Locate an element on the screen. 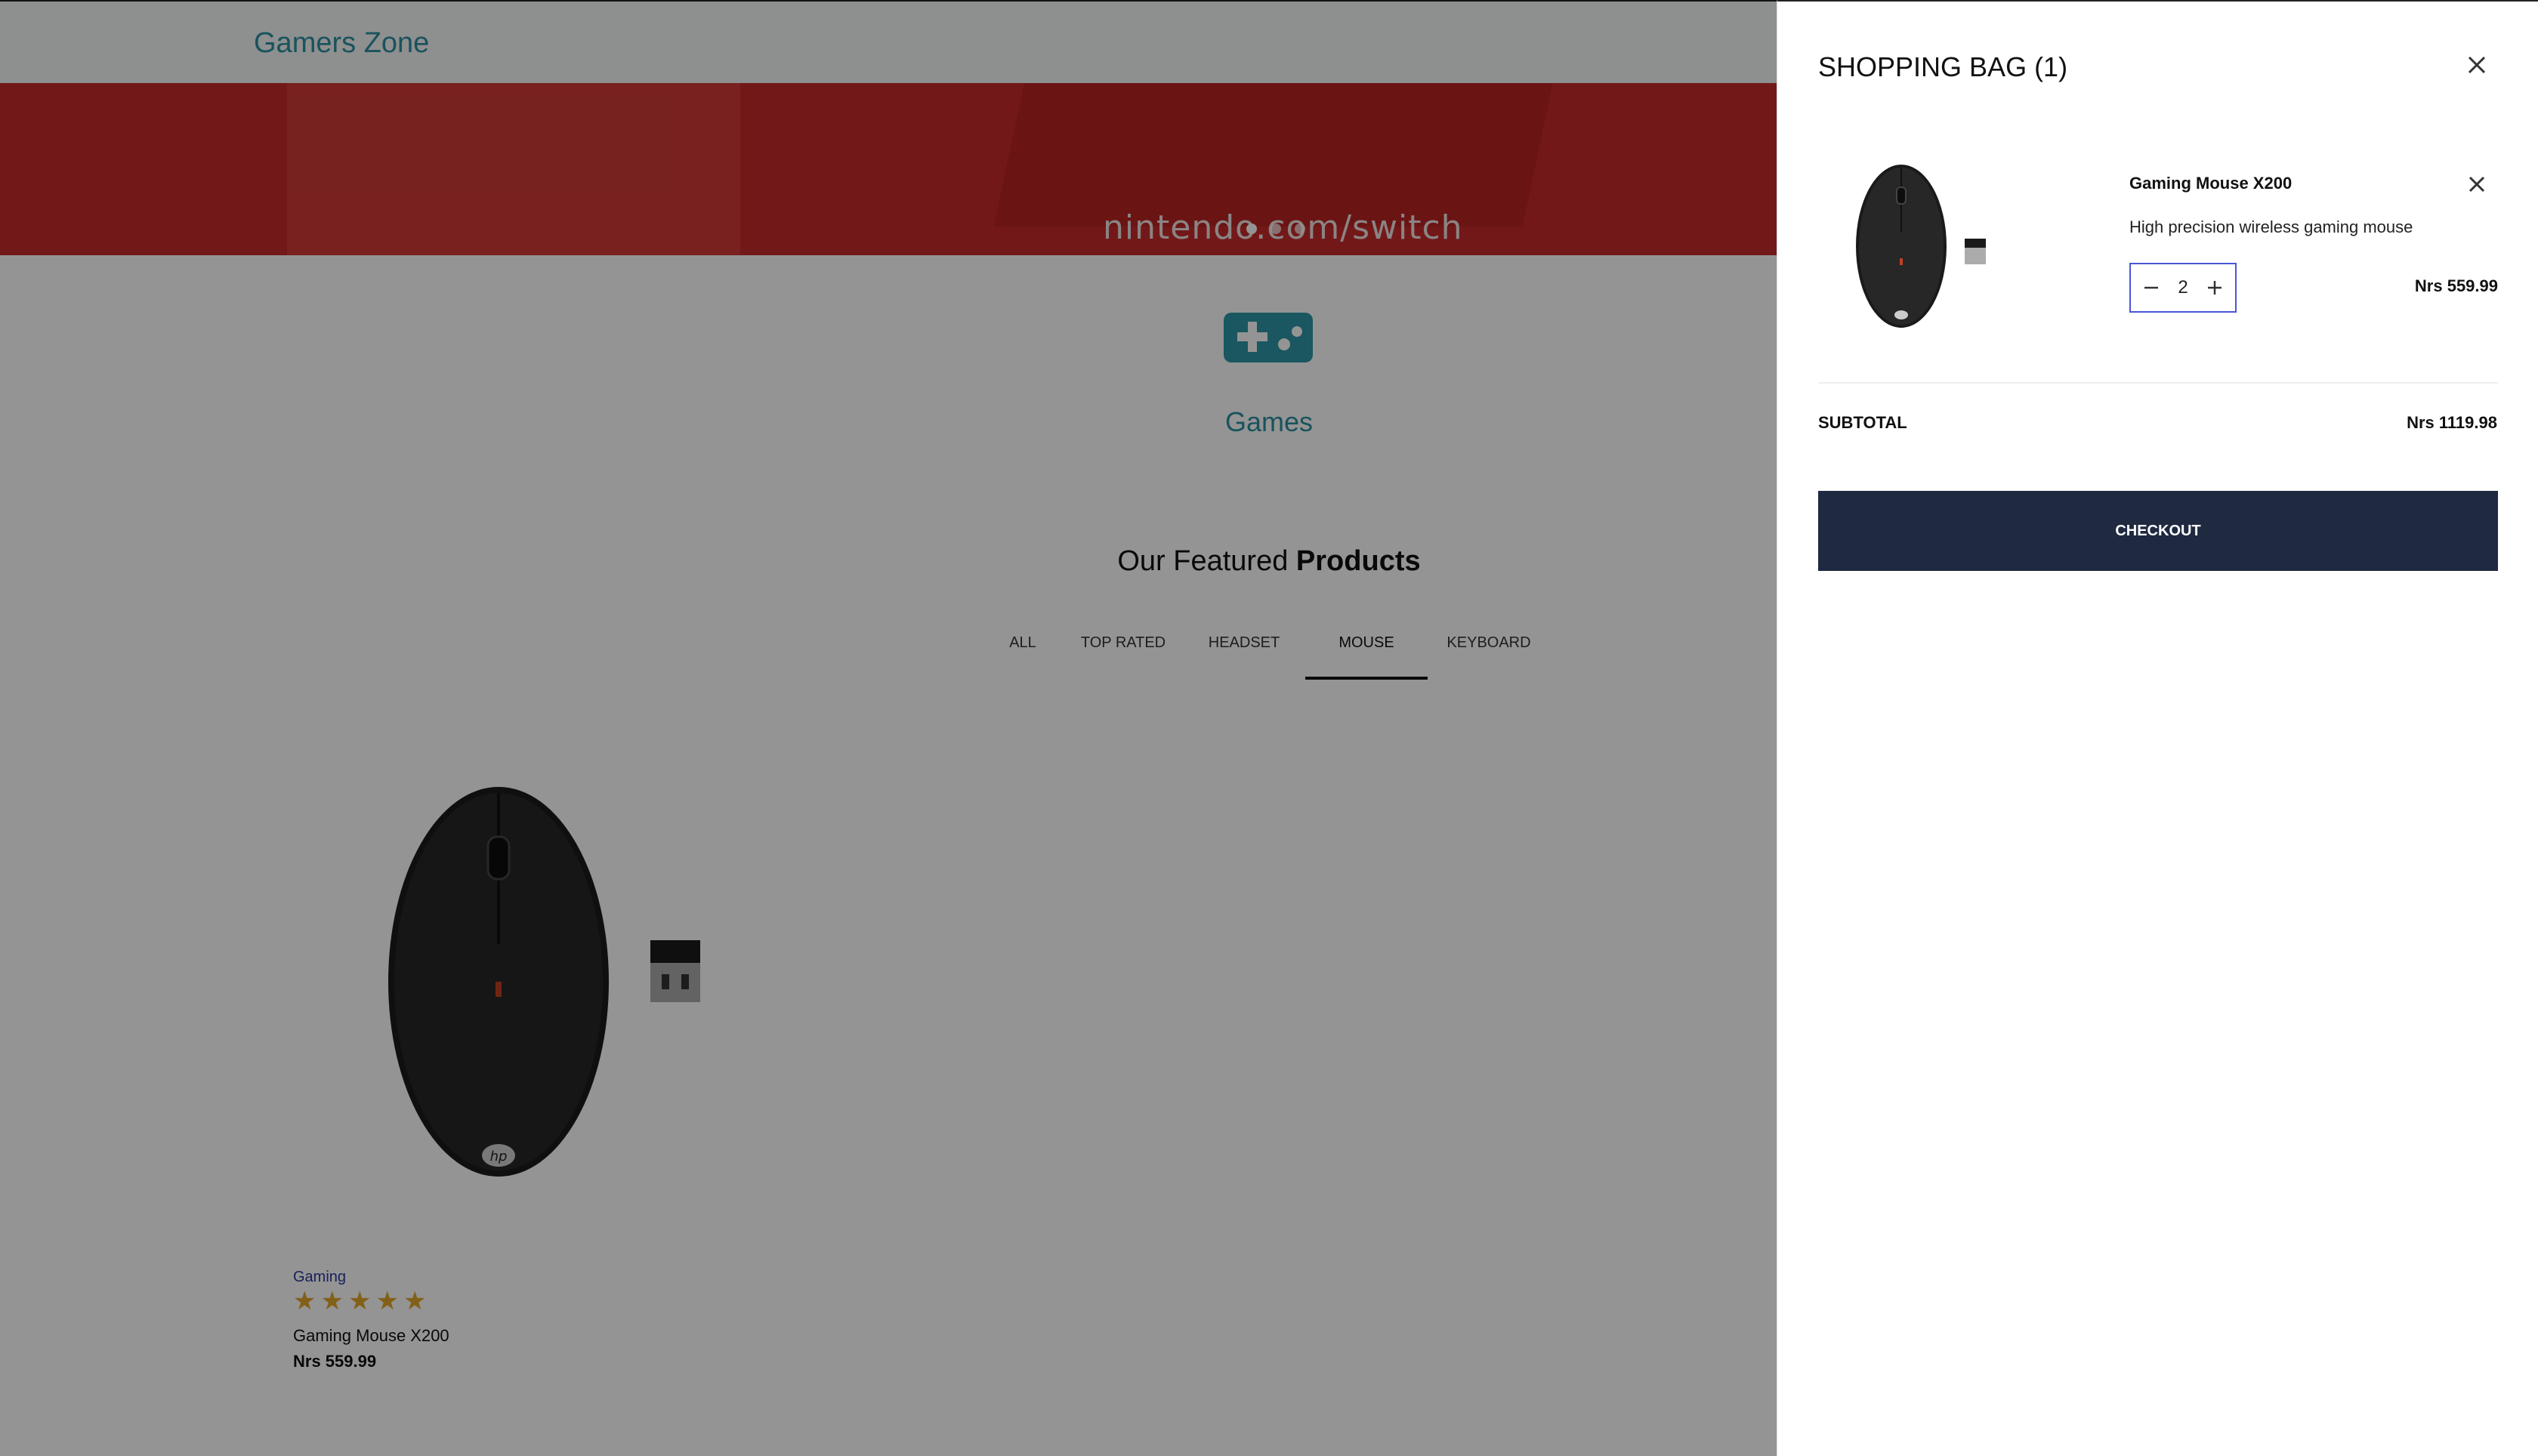 This screenshot has height=1456, width=2538. plus-icon is located at coordinates (2214, 287).